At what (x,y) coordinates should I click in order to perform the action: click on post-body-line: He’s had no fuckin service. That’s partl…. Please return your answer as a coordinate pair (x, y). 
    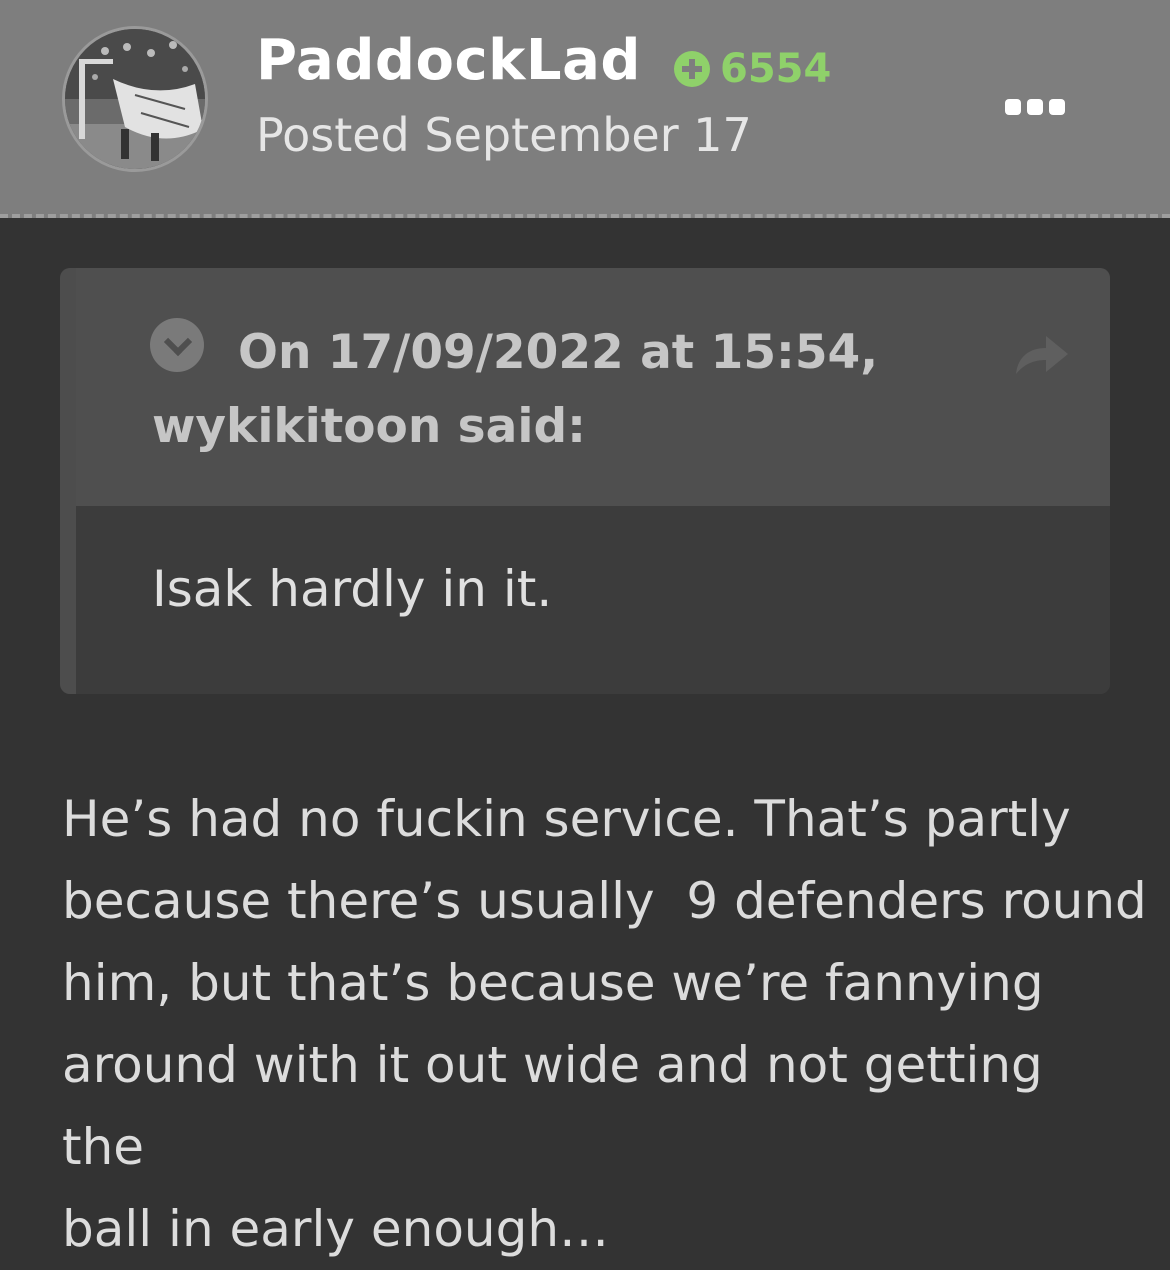
    Looking at the image, I should click on (566, 819).